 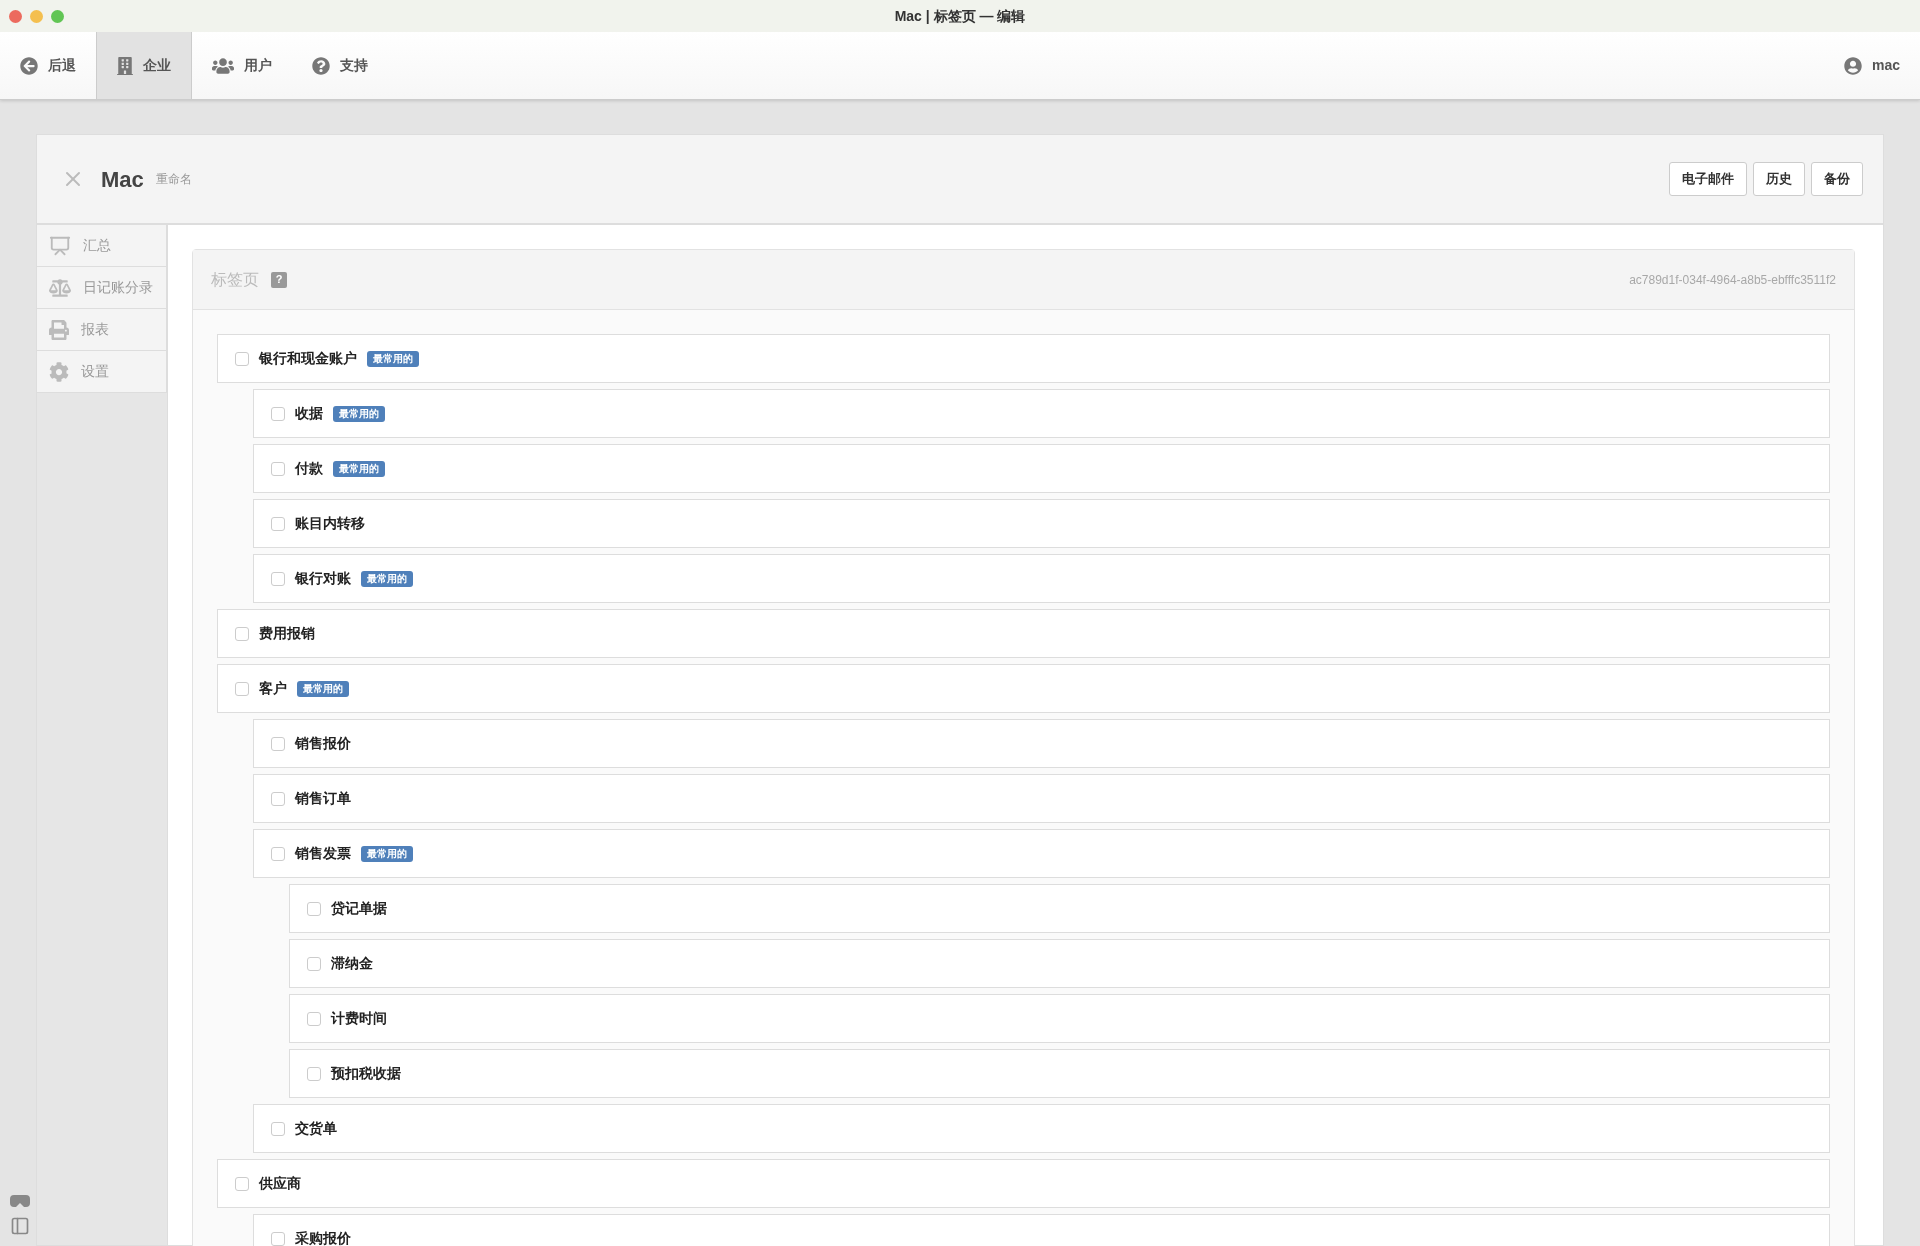 What do you see at coordinates (1023, 688) in the screenshot?
I see `tree-row: 客户 最常用的` at bounding box center [1023, 688].